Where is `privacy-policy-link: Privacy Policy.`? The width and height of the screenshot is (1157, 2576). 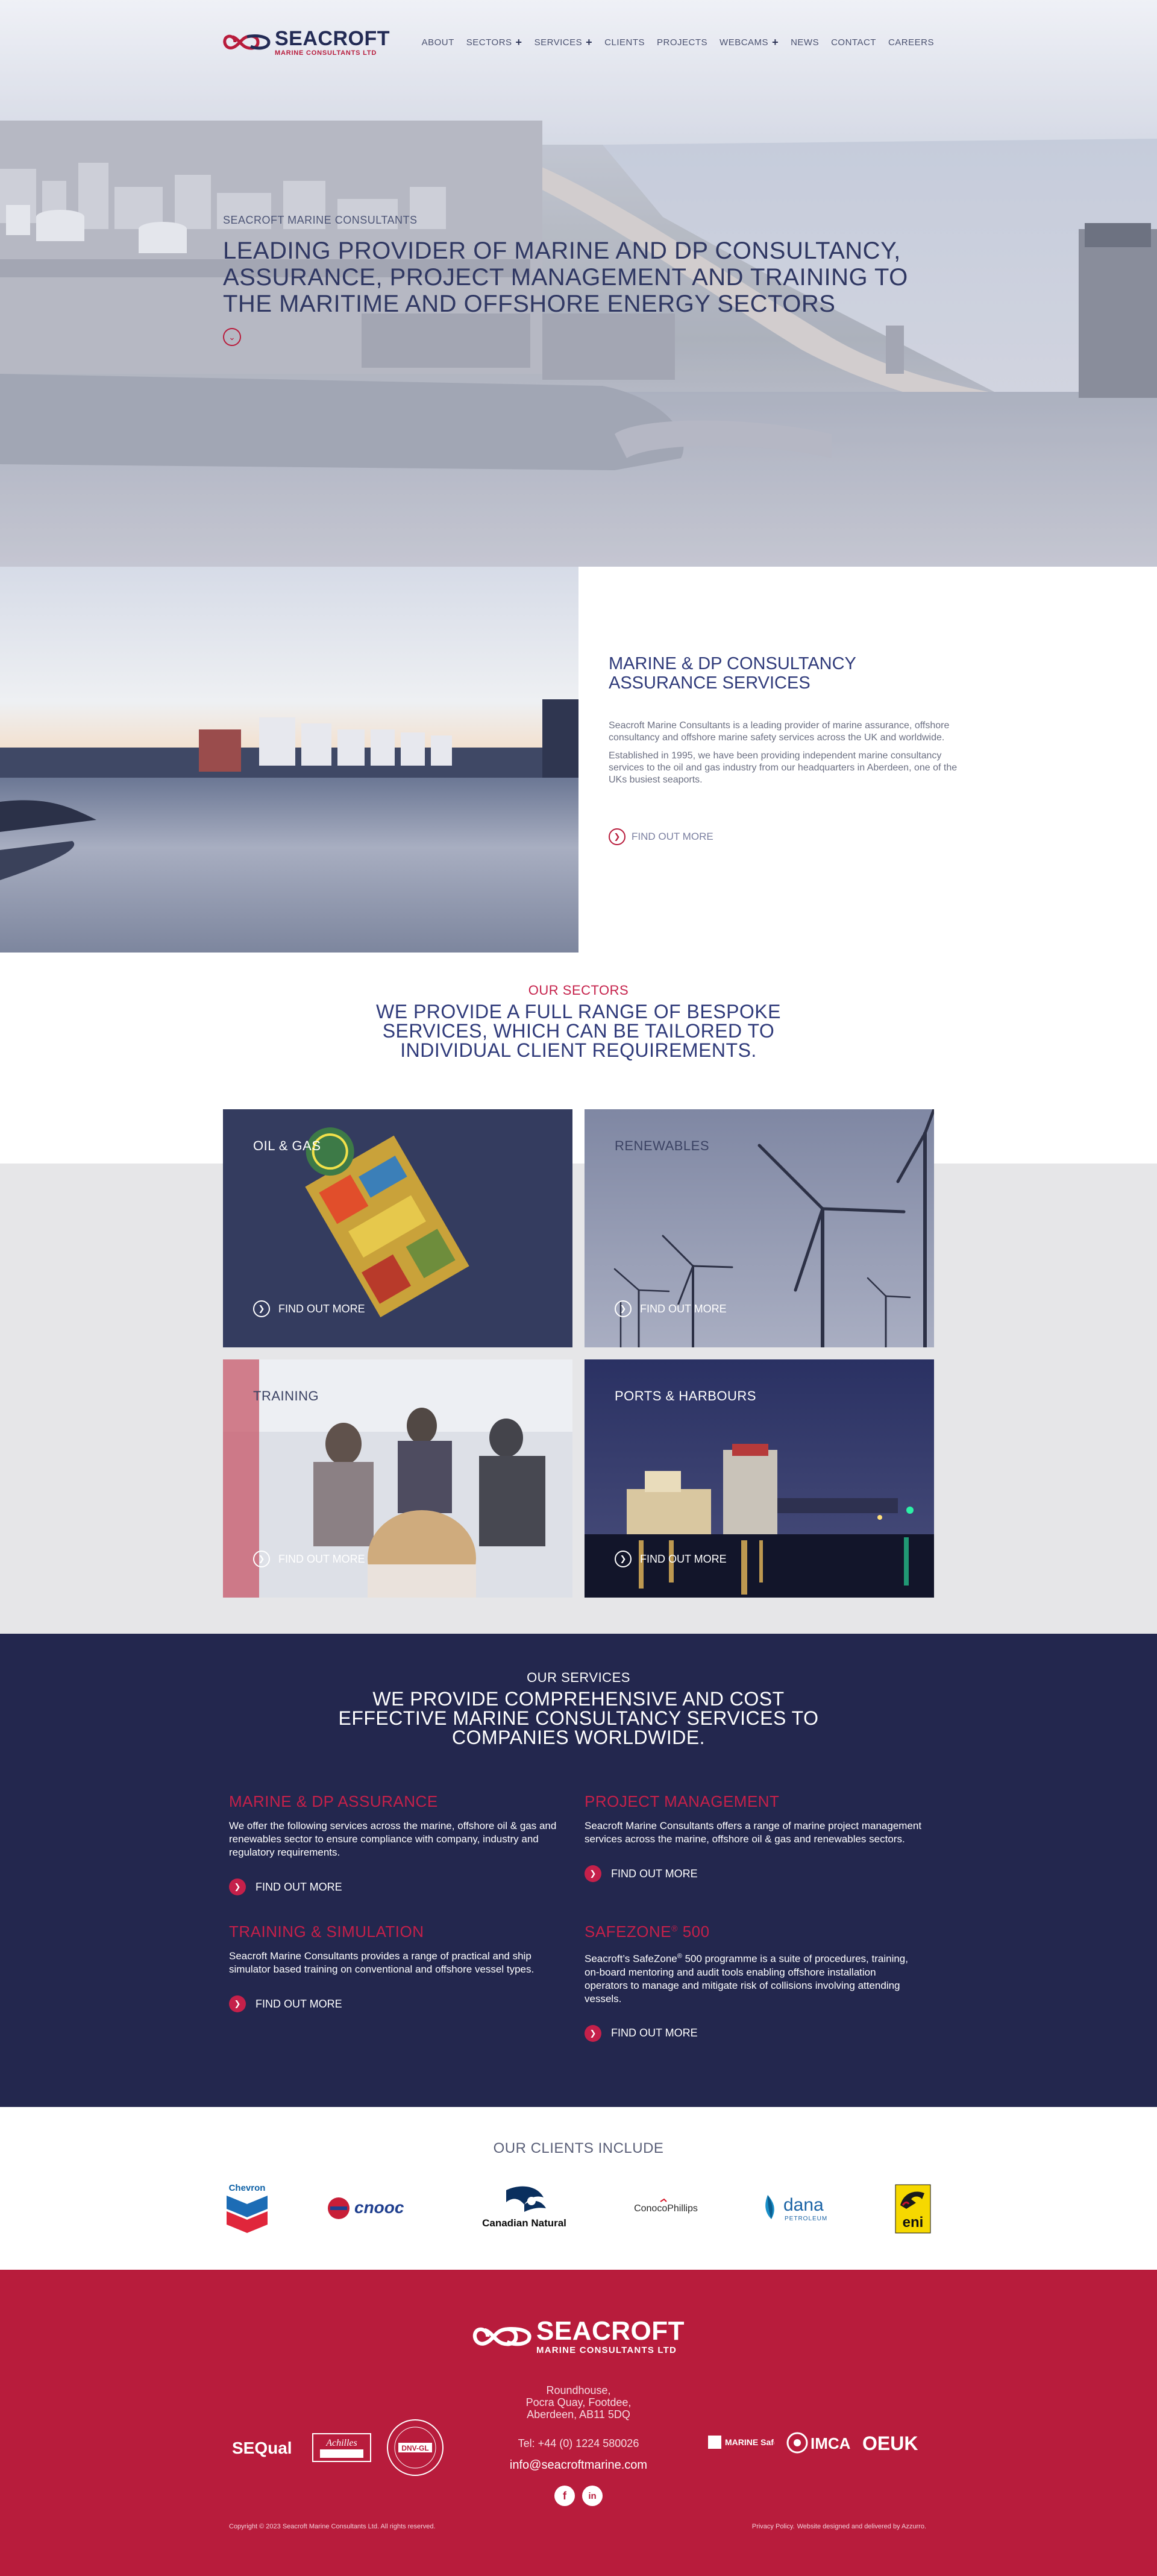
privacy-policy-link: Privacy Policy. is located at coordinates (774, 2526).